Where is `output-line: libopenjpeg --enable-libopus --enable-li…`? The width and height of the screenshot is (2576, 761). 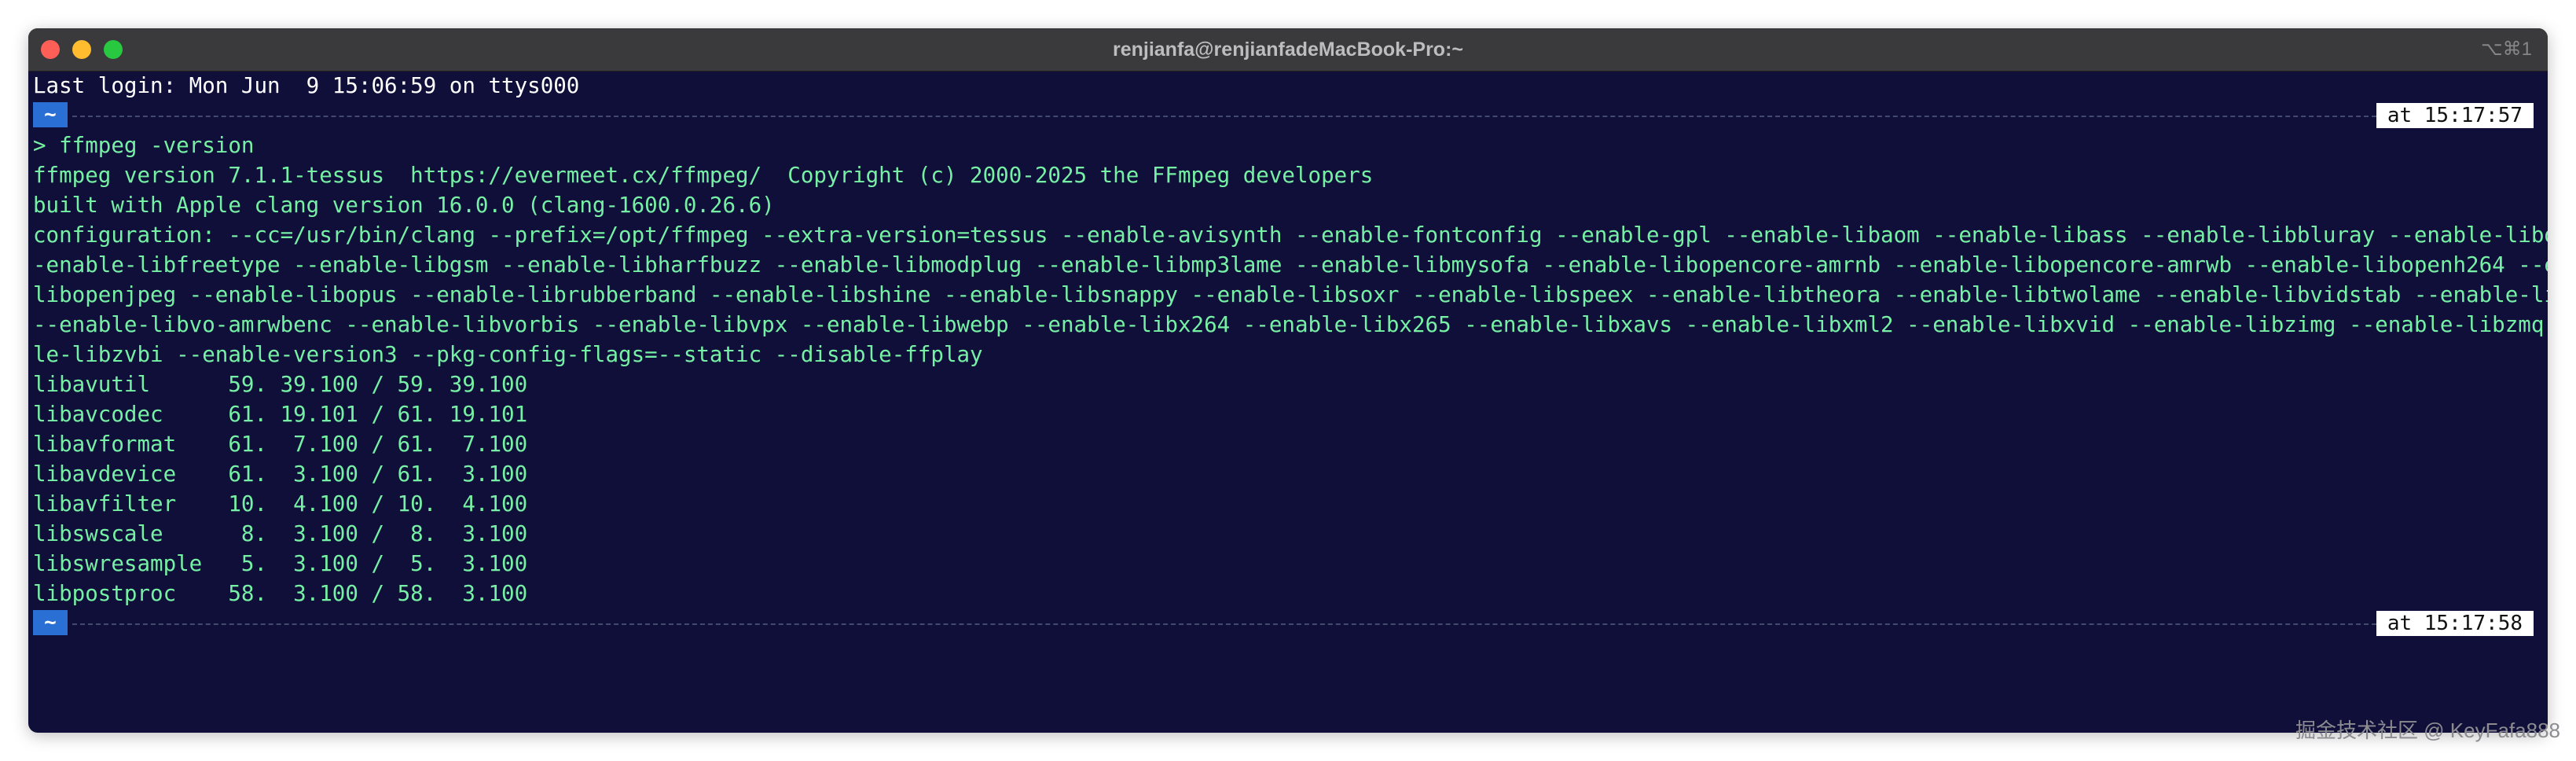 output-line: libopenjpeg --enable-libopus --enable-li… is located at coordinates (1290, 294).